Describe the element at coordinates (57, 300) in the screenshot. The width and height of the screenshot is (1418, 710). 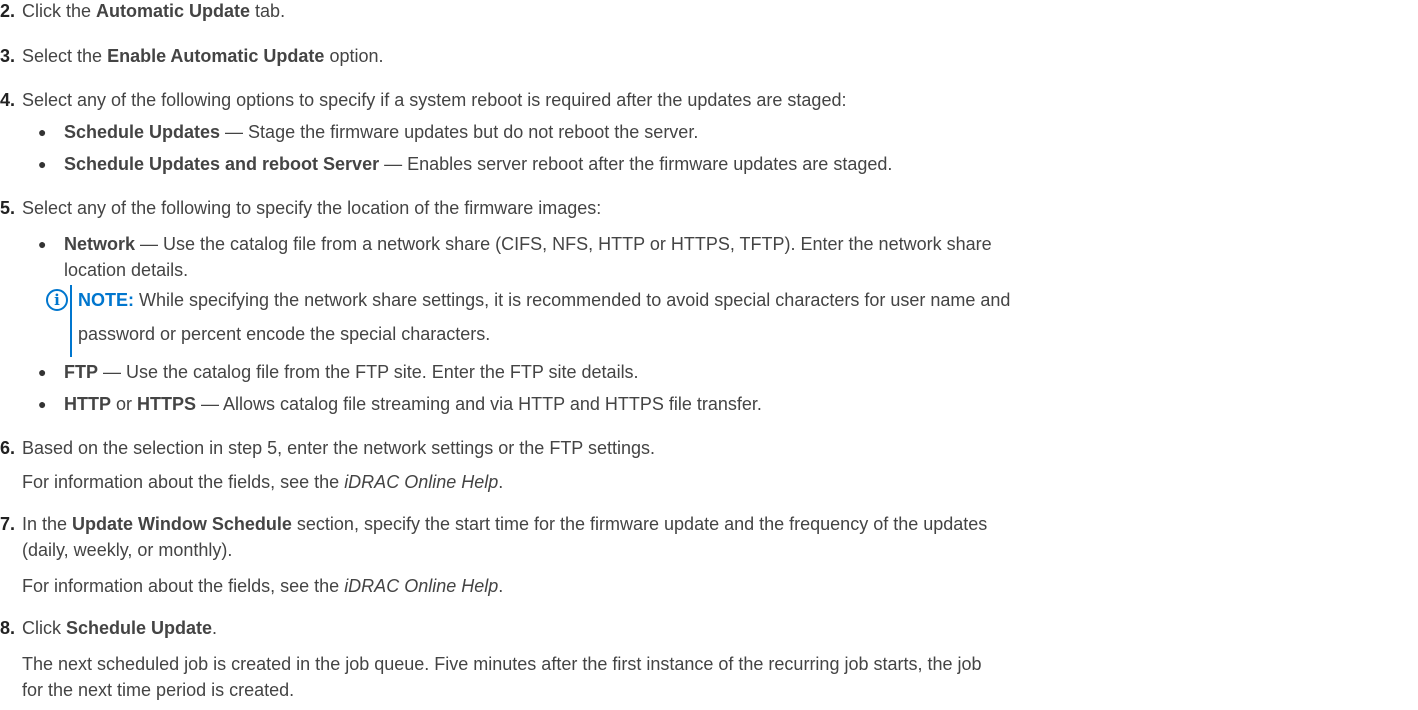
I see `info-icon: i` at that location.